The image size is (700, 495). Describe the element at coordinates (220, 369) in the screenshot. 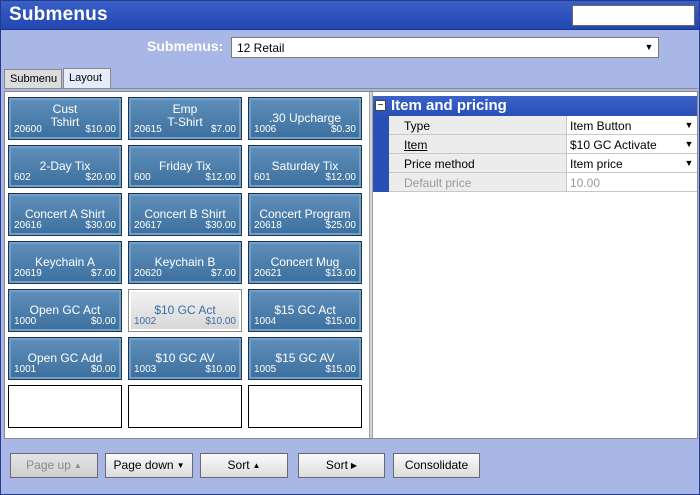

I see `button-price: $10.00` at that location.